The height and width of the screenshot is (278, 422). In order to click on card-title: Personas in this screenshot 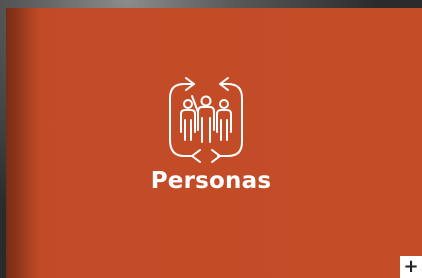, I will do `click(211, 181)`.